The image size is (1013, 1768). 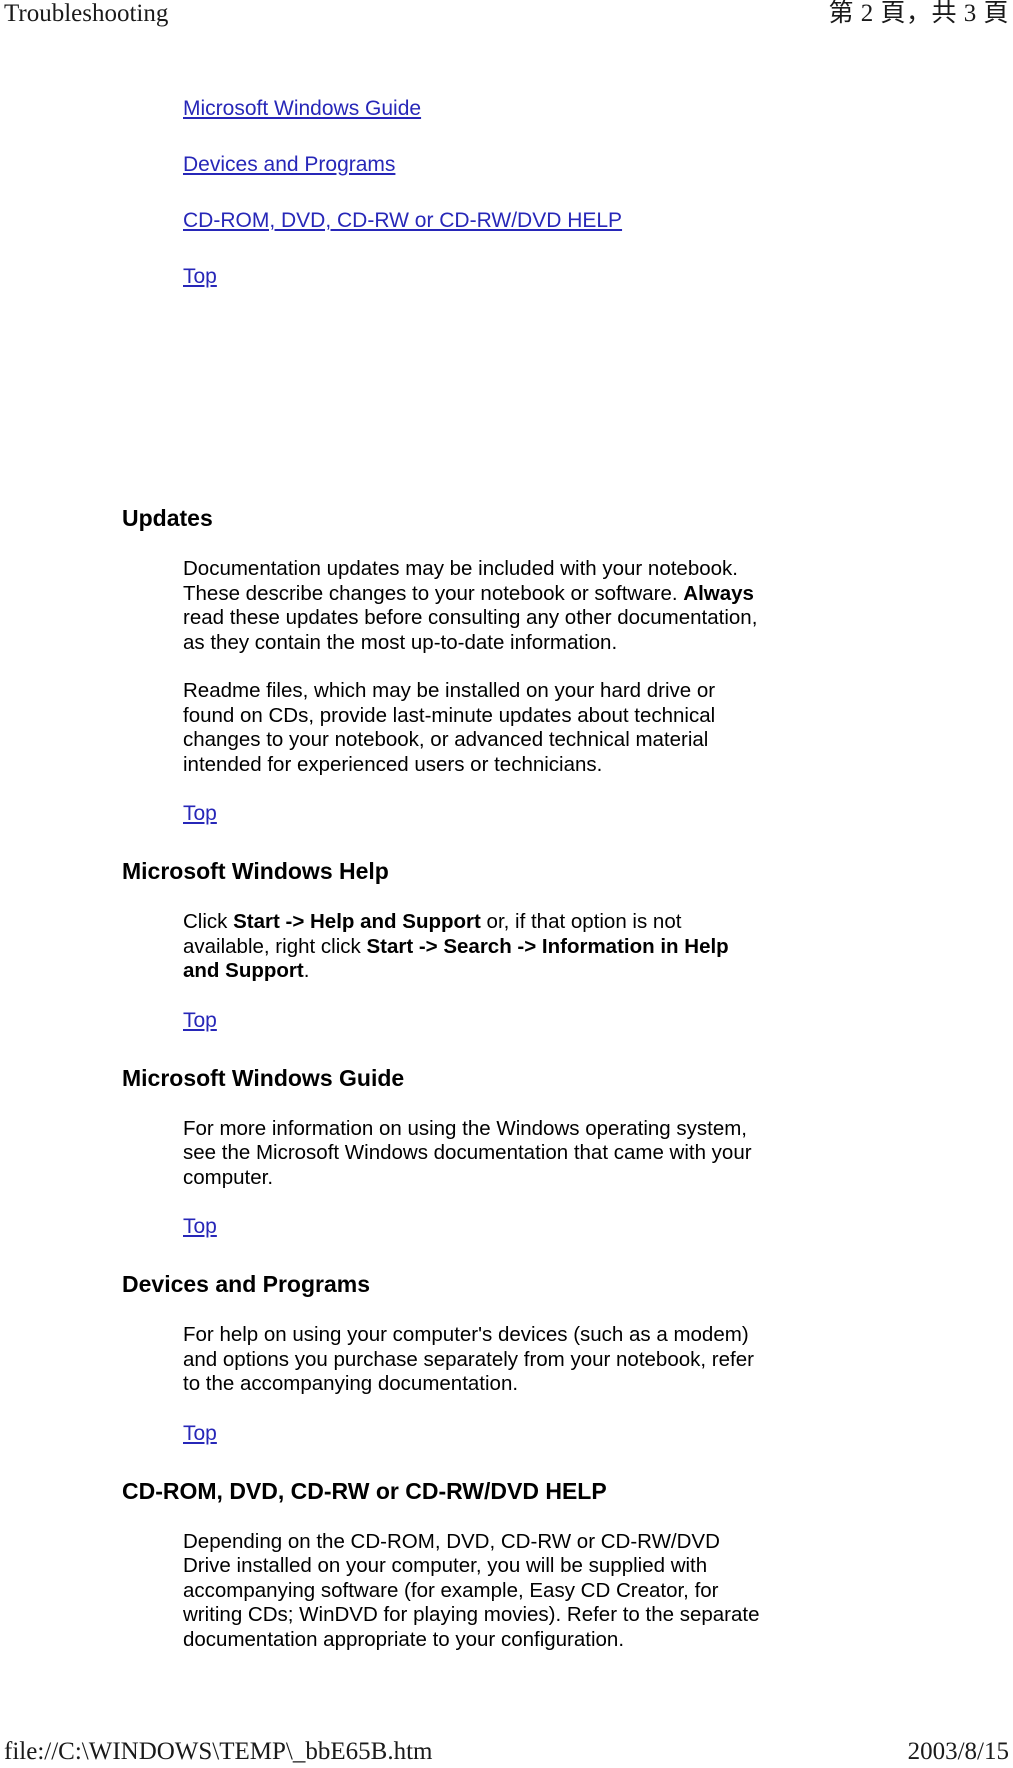 I want to click on paragraph-text: Click, so click(x=208, y=921).